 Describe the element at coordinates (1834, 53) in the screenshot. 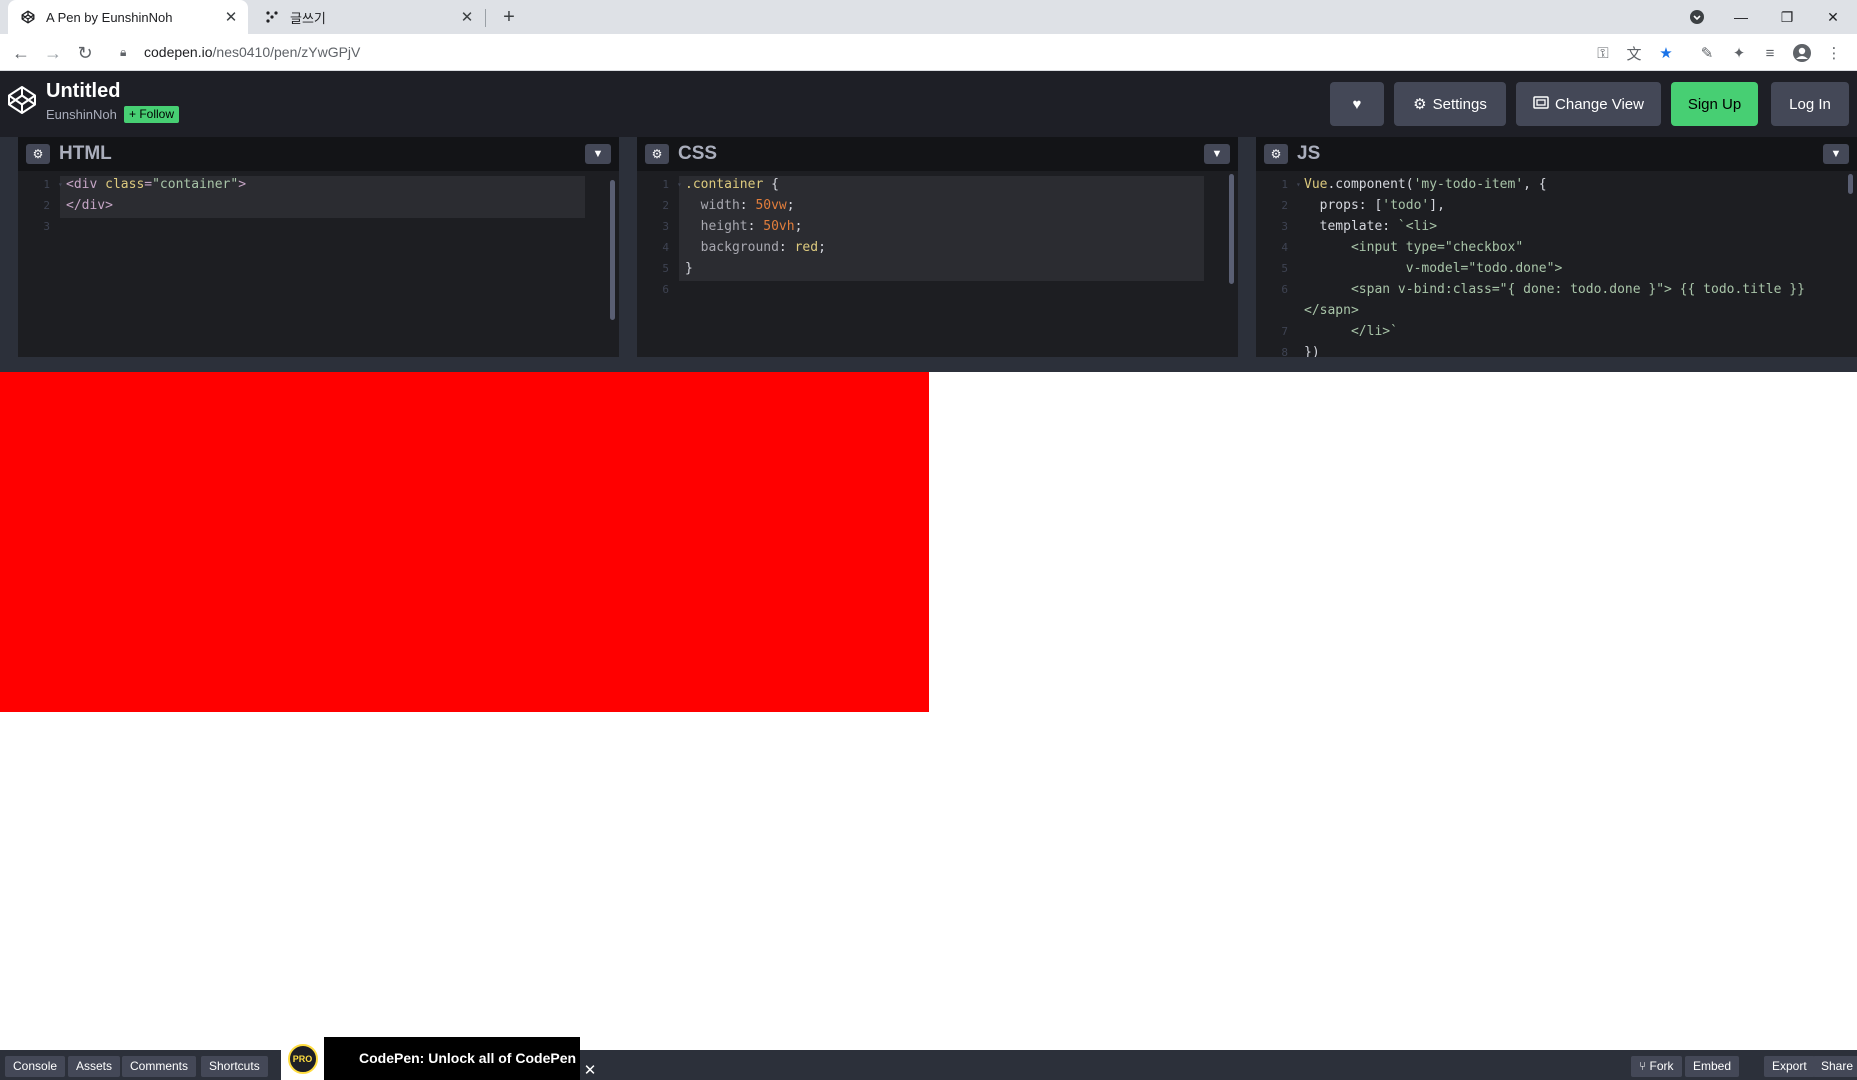

I see `browser-menu-icon: ⋮` at that location.